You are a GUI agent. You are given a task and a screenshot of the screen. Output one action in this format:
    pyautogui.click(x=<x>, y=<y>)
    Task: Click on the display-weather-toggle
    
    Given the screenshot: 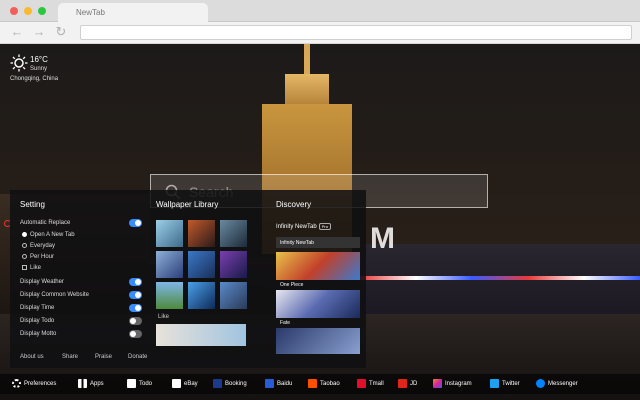 What is the action you would take?
    pyautogui.click(x=135, y=282)
    